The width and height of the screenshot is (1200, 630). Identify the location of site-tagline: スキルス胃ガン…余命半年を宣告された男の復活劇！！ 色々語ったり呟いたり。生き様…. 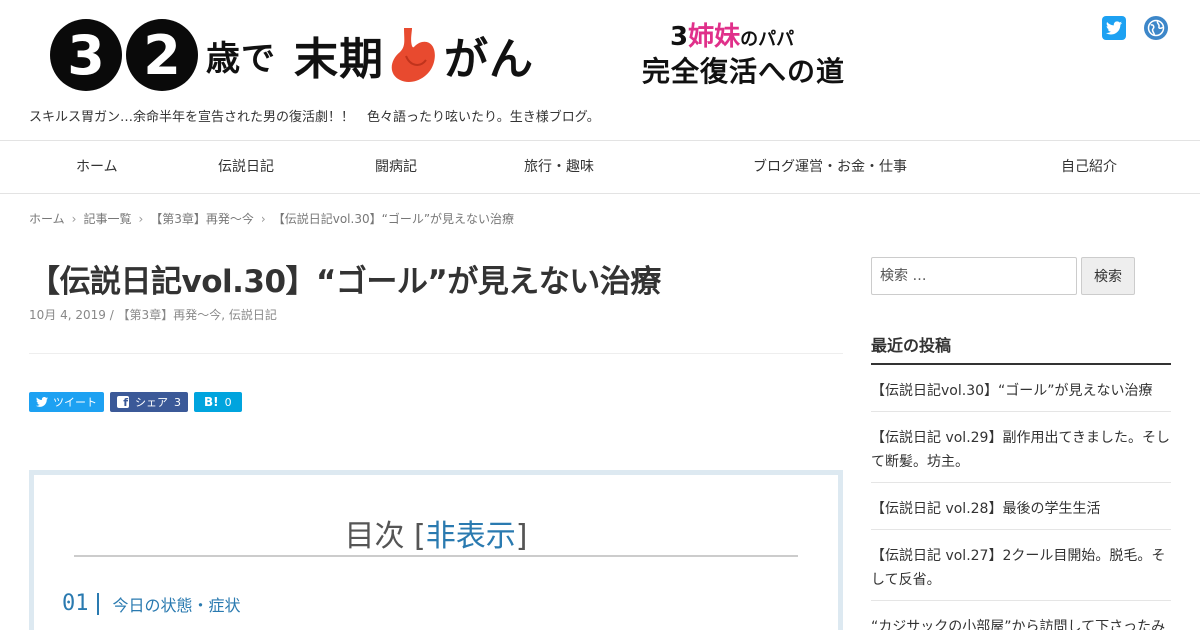
(314, 117).